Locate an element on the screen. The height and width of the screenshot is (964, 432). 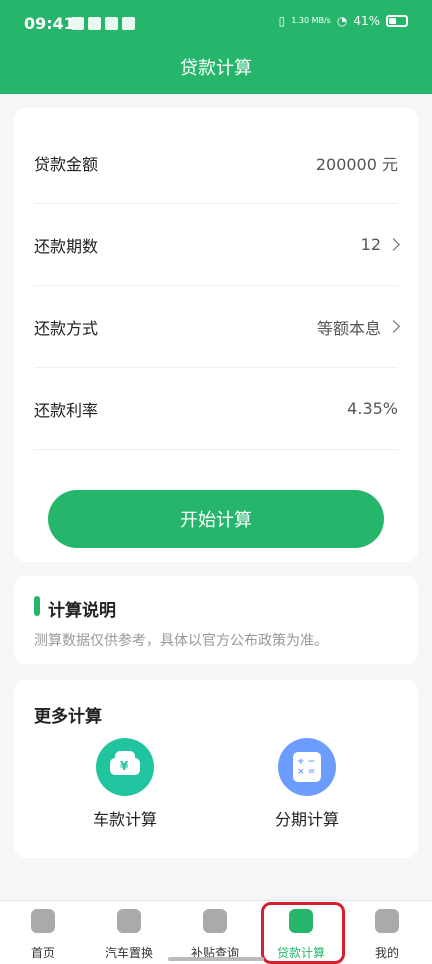
tab-subsidy-query: 补贴查询 is located at coordinates (215, 932).